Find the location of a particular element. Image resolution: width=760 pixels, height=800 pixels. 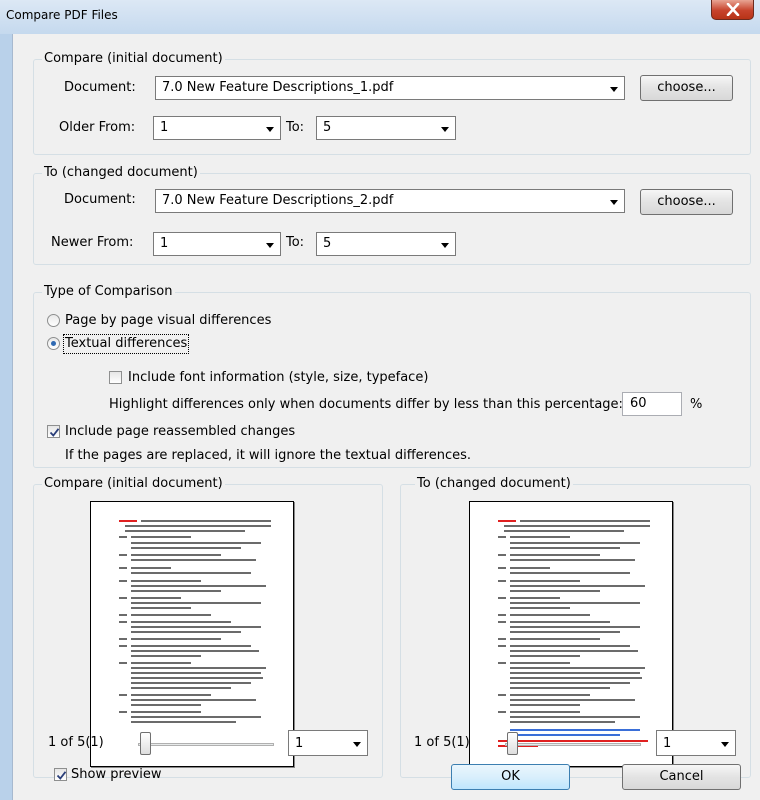

close-icon is located at coordinates (733, 9).